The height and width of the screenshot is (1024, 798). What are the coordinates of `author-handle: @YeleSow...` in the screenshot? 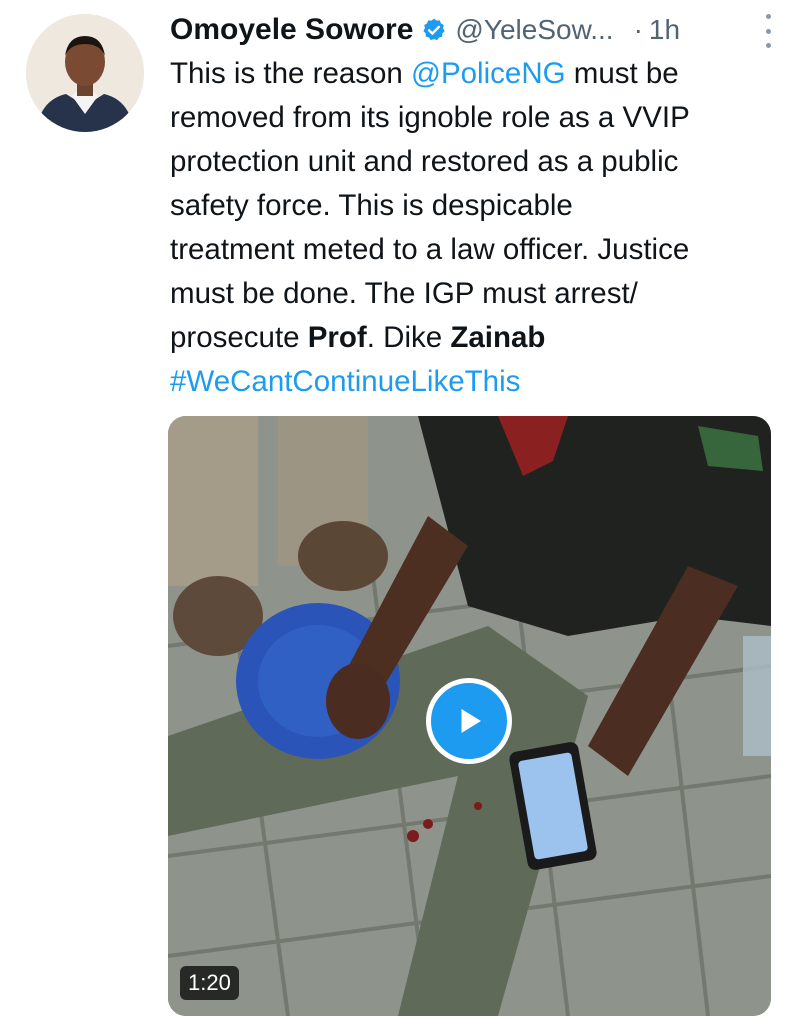 It's located at (534, 30).